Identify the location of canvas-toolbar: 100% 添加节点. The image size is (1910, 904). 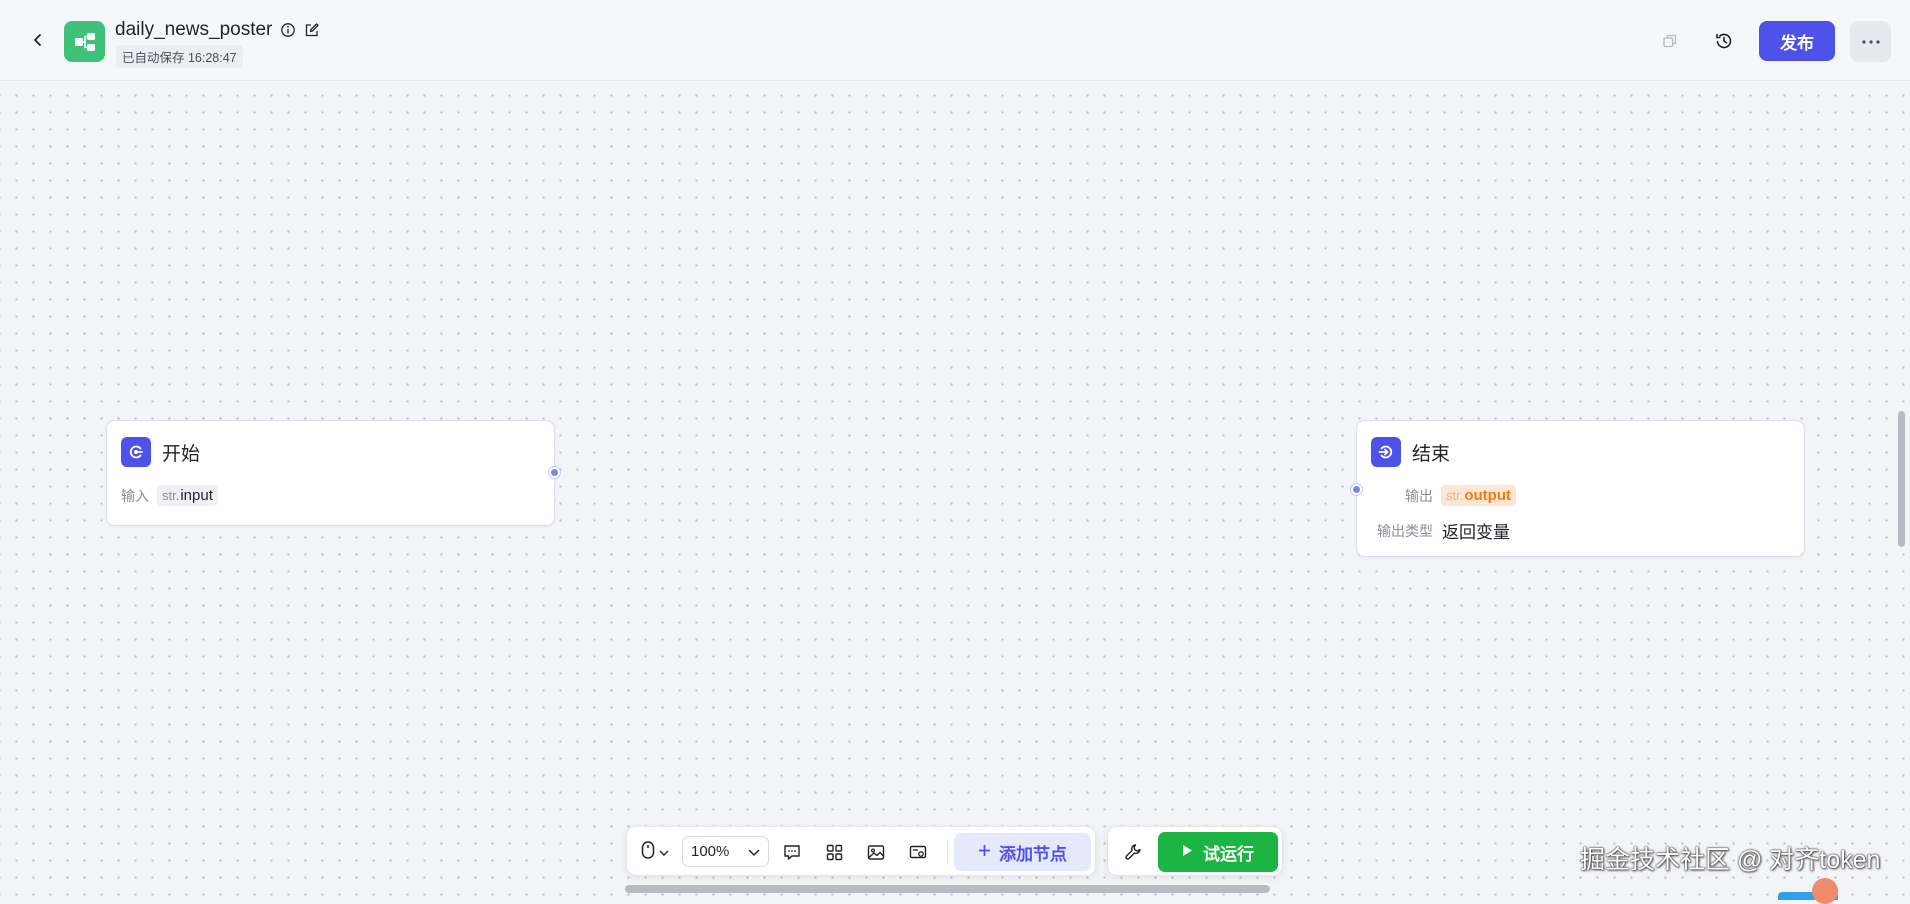
(861, 851).